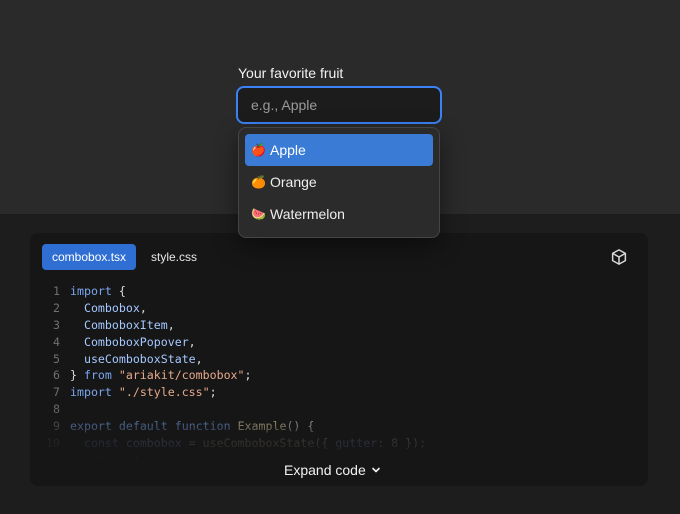 The image size is (680, 514). I want to click on expand-code-label: Expand code, so click(325, 470).